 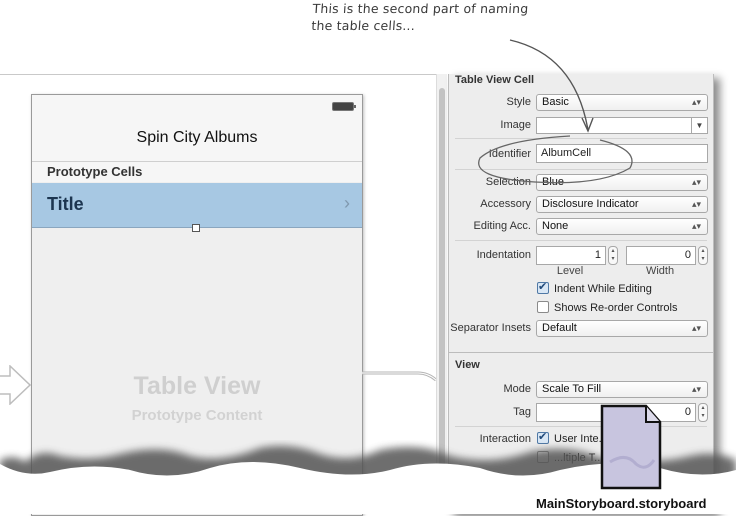 I want to click on separator-insets-label: Separator Insets, so click(x=490, y=328).